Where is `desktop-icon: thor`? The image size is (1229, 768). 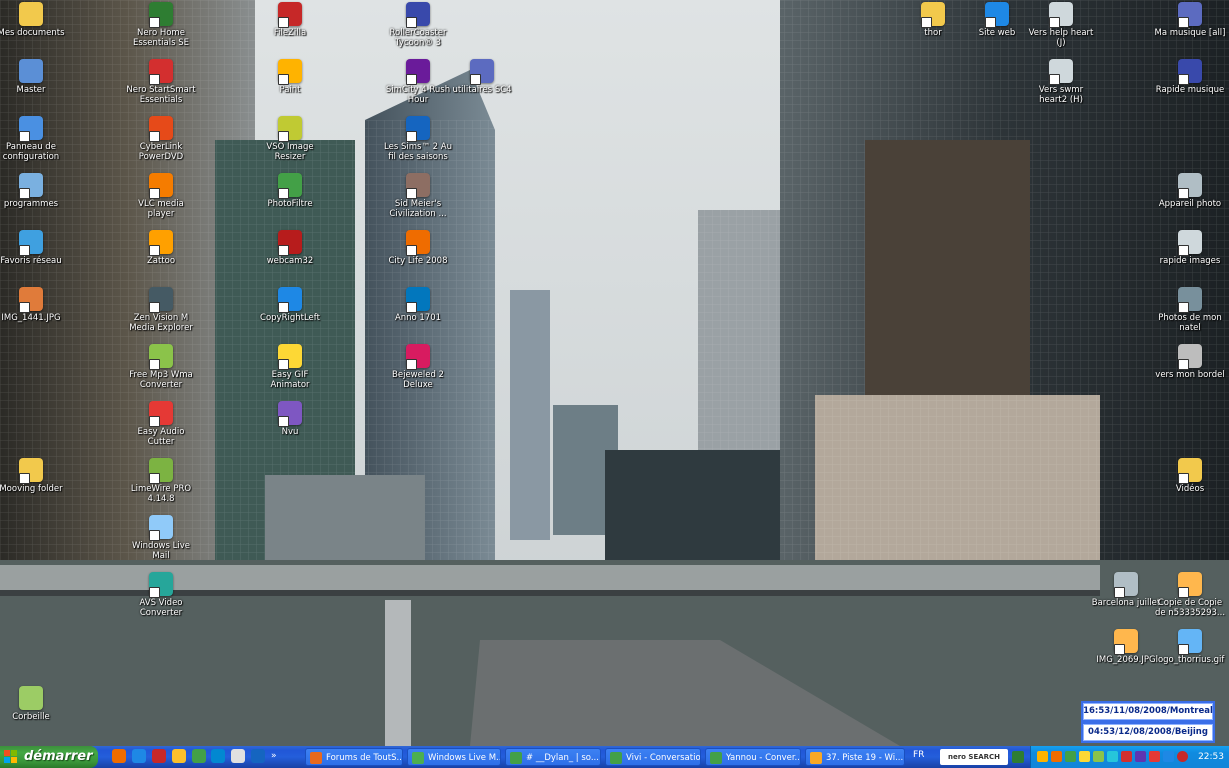 desktop-icon: thor is located at coordinates (933, 20).